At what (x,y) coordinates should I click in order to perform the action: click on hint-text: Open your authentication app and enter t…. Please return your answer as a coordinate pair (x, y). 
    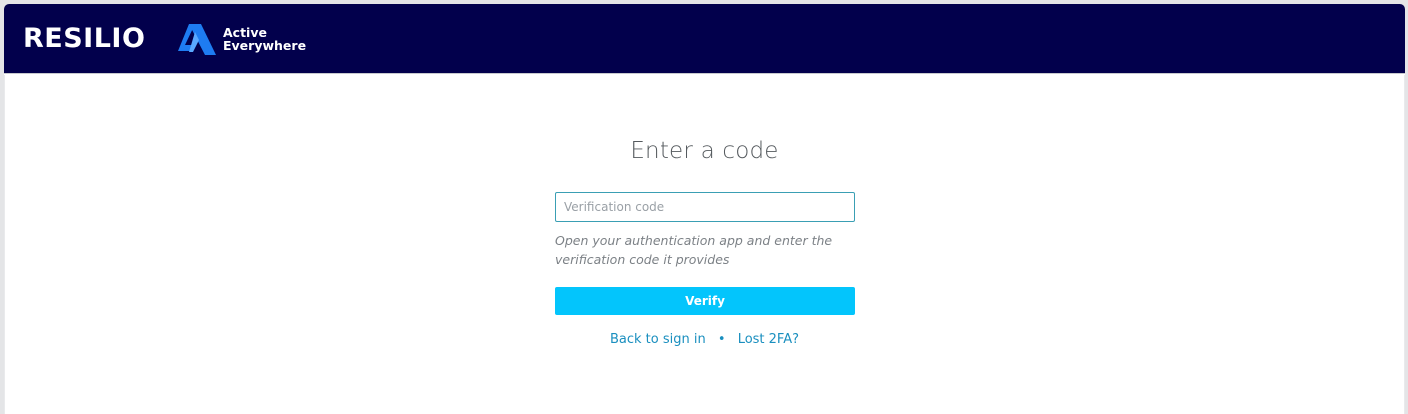
    Looking at the image, I should click on (694, 250).